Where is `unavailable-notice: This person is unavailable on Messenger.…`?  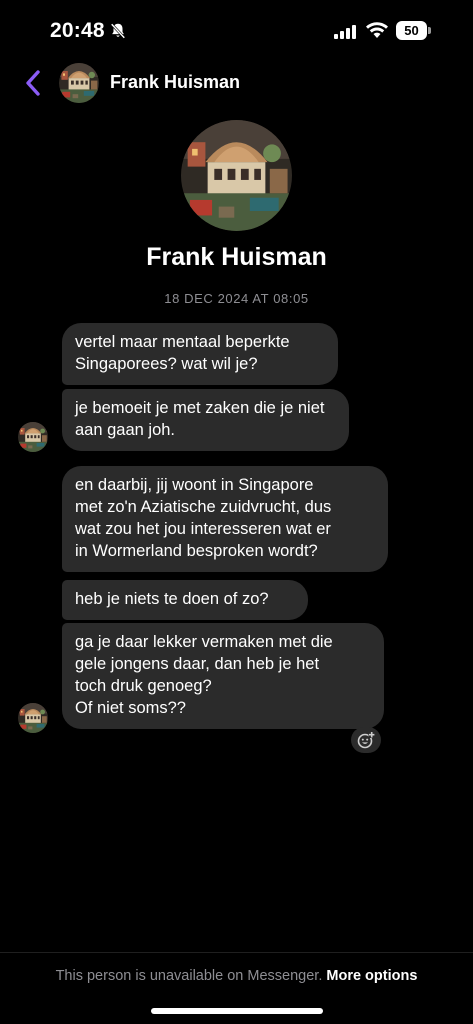 unavailable-notice: This person is unavailable on Messenger.… is located at coordinates (236, 976).